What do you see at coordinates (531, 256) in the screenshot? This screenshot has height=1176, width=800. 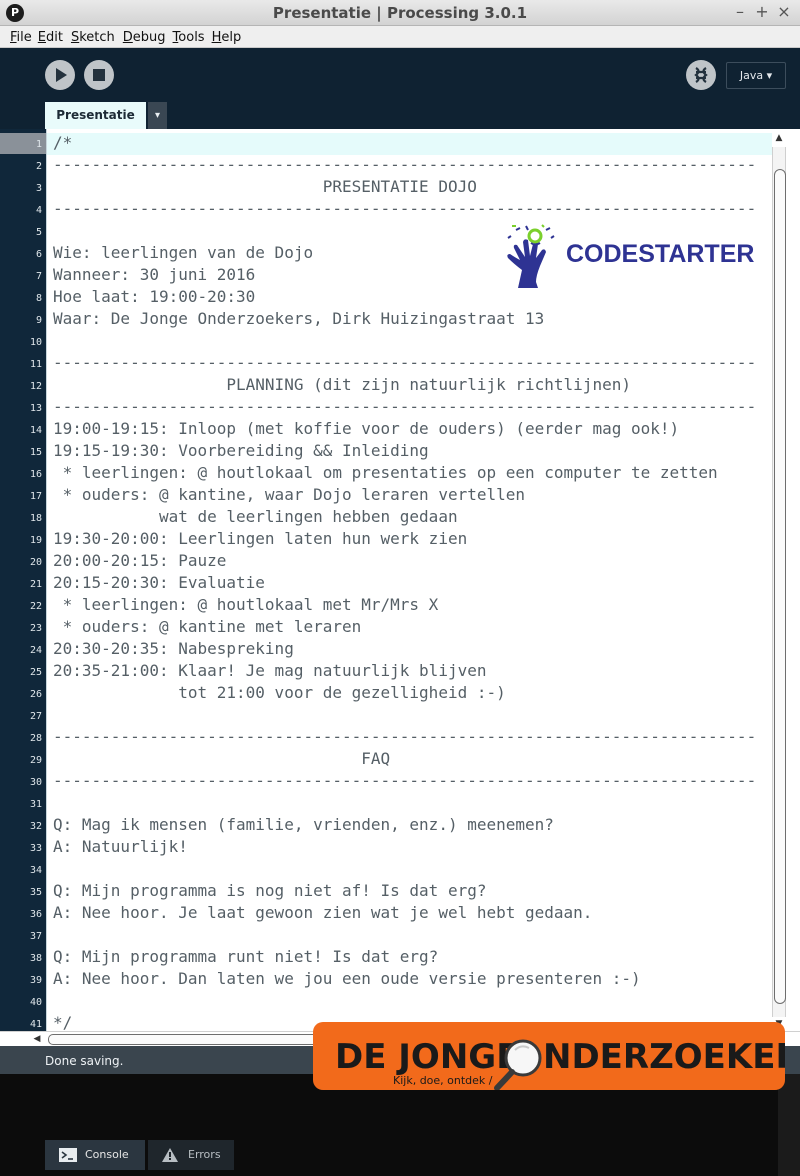 I see `hand-icon` at bounding box center [531, 256].